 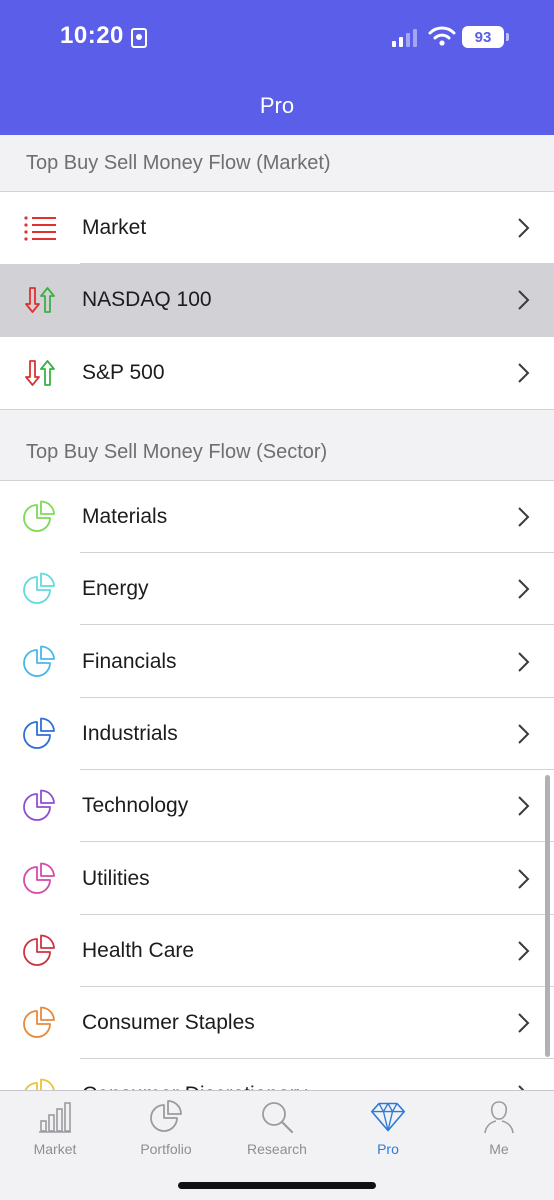 I want to click on wifi-icon, so click(x=442, y=36).